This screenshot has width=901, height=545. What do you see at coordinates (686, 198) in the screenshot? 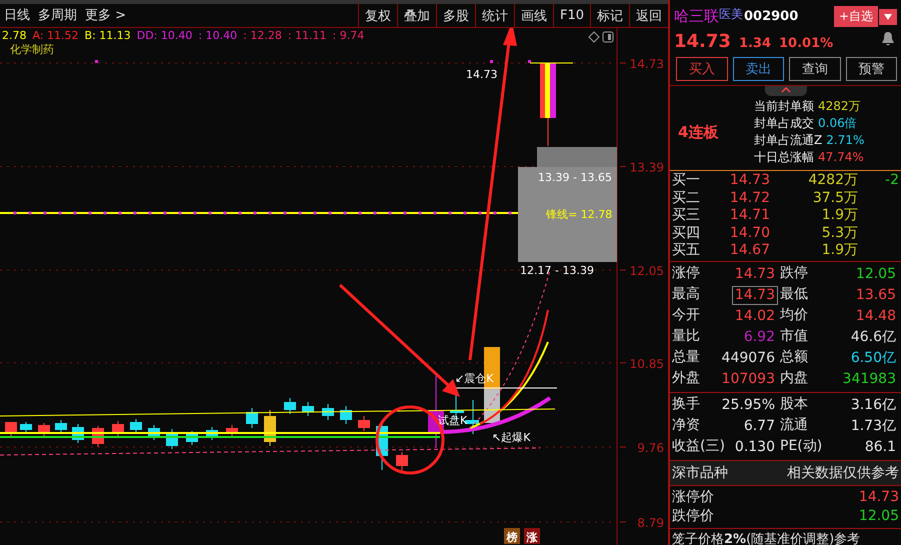
I see `order-level-label: 买二` at bounding box center [686, 198].